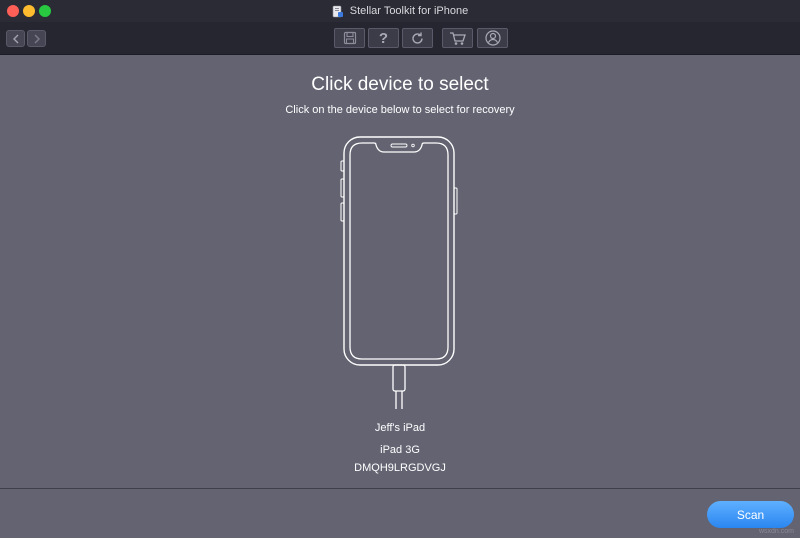 Image resolution: width=800 pixels, height=538 pixels. I want to click on help-icon: ?, so click(383, 38).